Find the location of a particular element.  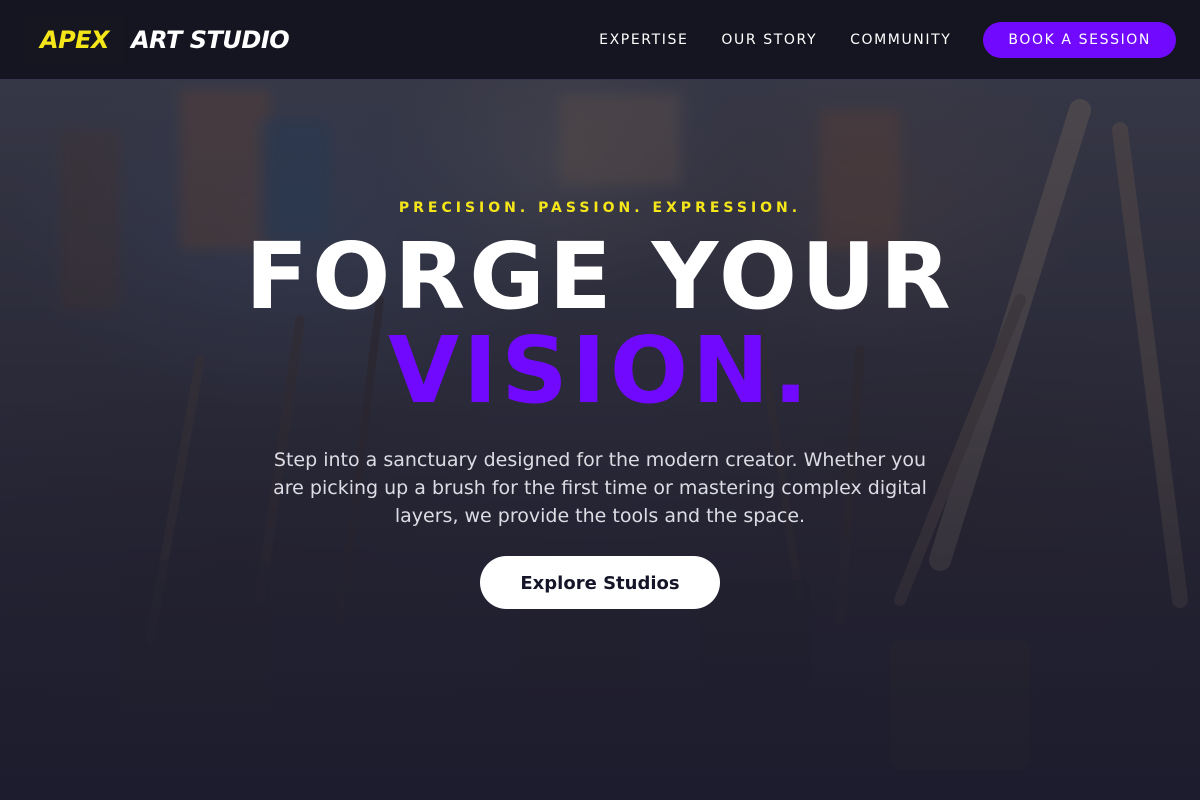

book-session-button: BOOK A SESSION is located at coordinates (1079, 40).